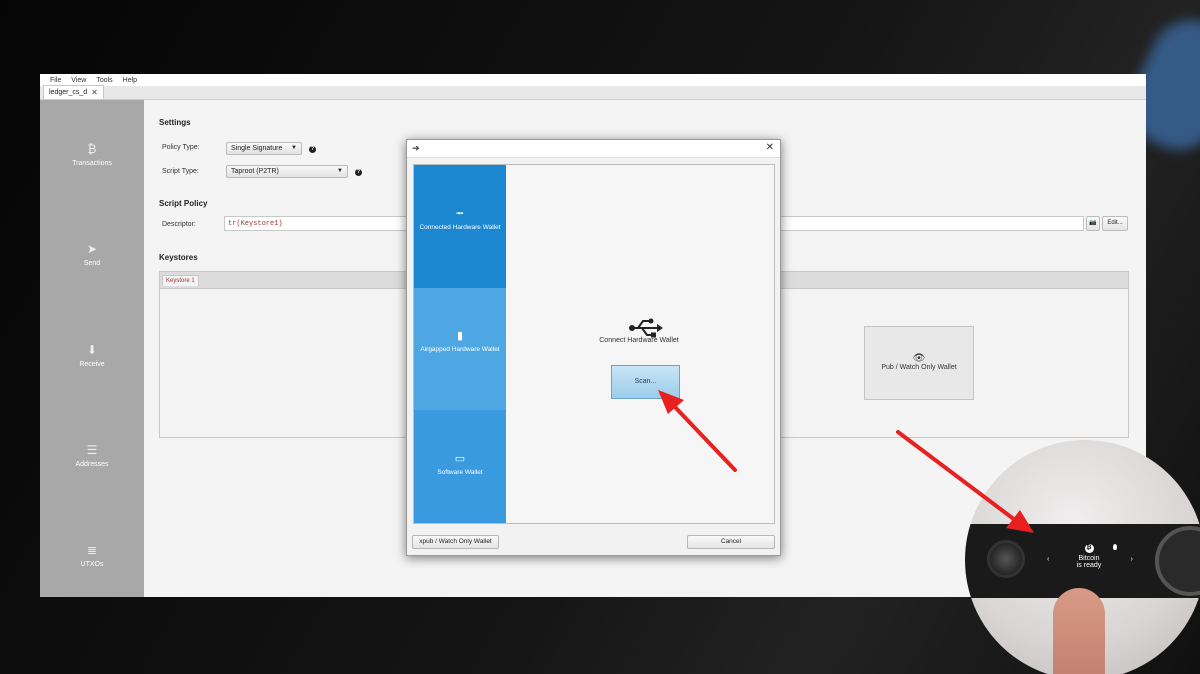 This screenshot has height=674, width=1200. Describe the element at coordinates (68, 92) in the screenshot. I see `wallet-tab-label: ledger_cs_d` at that location.